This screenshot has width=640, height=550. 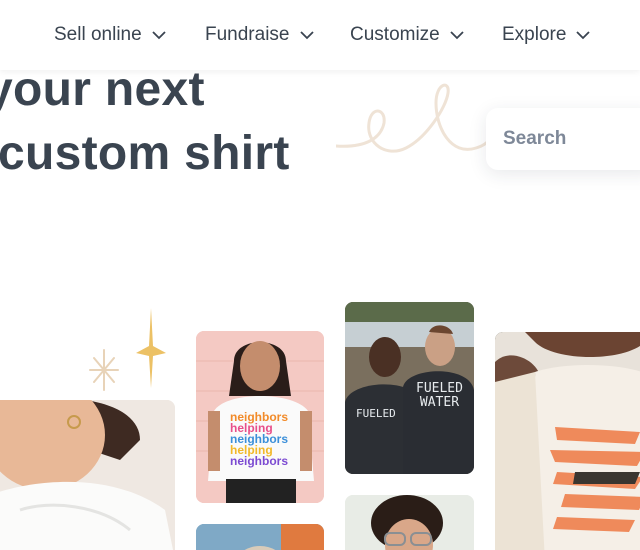 I want to click on nav-fundraise: Fundraise, so click(x=259, y=35).